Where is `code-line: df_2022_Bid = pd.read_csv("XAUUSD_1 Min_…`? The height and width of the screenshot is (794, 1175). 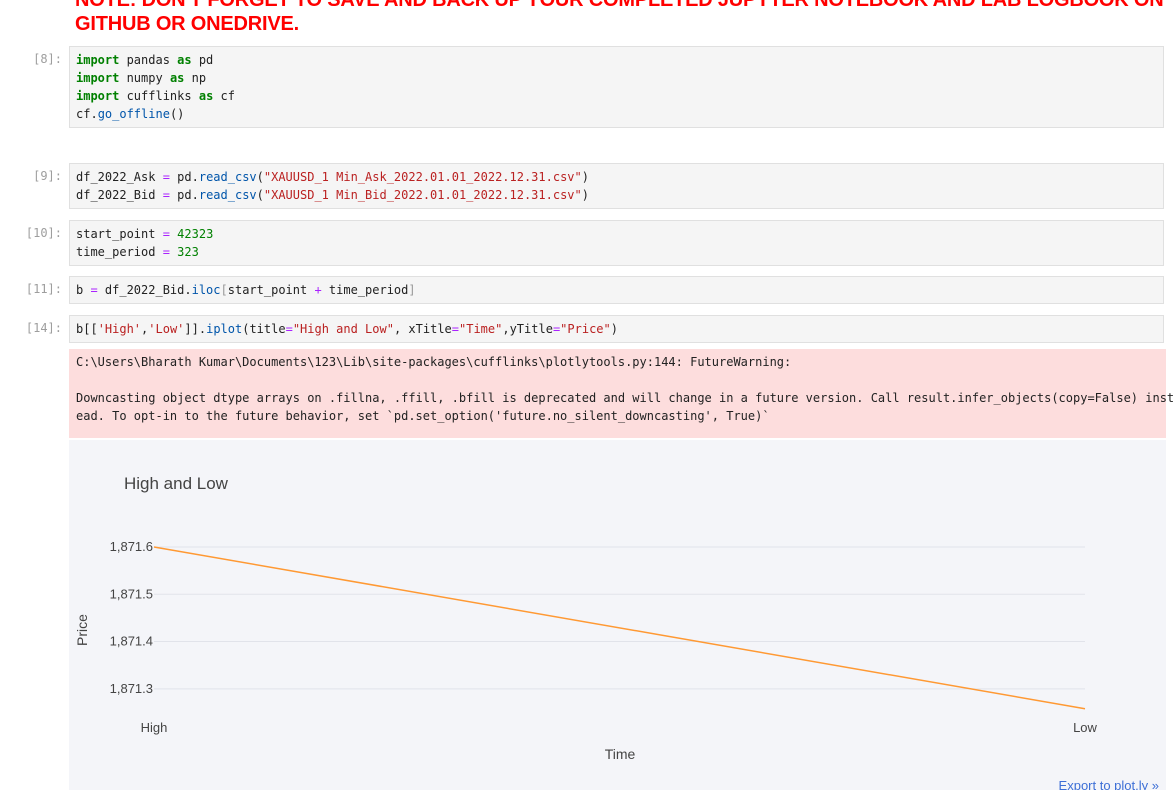 code-line: df_2022_Bid = pd.read_csv("XAUUSD_1 Min_… is located at coordinates (616, 195).